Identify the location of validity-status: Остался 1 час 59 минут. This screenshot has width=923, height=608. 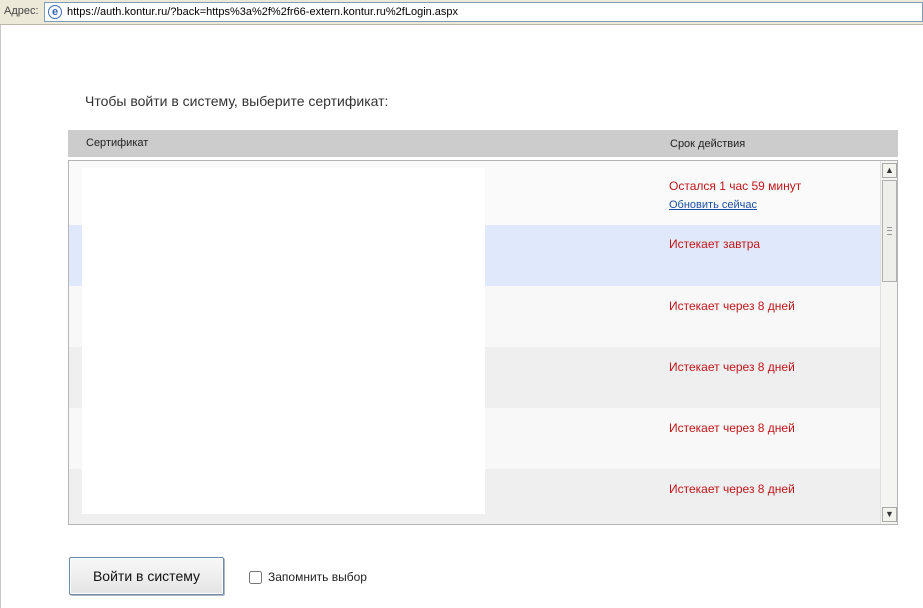
(735, 186).